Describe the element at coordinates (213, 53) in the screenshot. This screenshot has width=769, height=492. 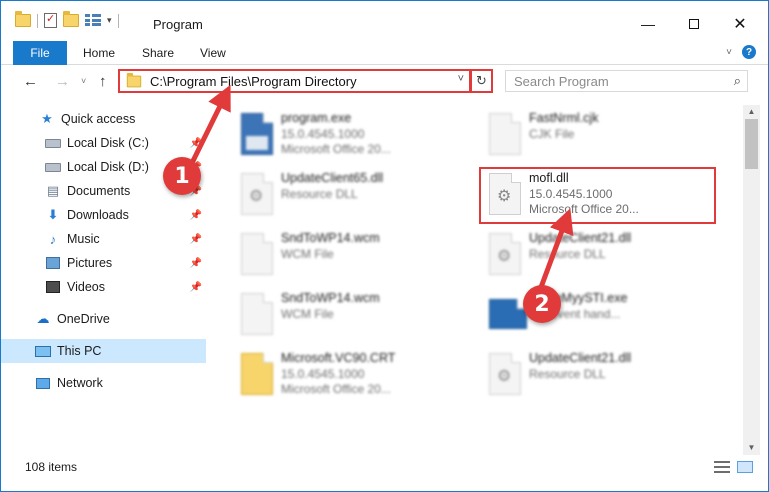
I see `tab-view: View` at that location.